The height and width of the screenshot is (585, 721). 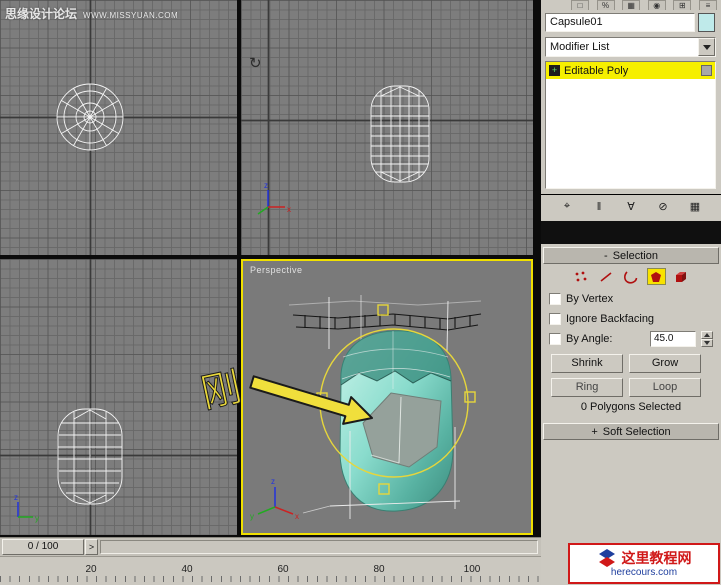 What do you see at coordinates (630, 125) in the screenshot?
I see `modifier-stack: + Editable Poly` at bounding box center [630, 125].